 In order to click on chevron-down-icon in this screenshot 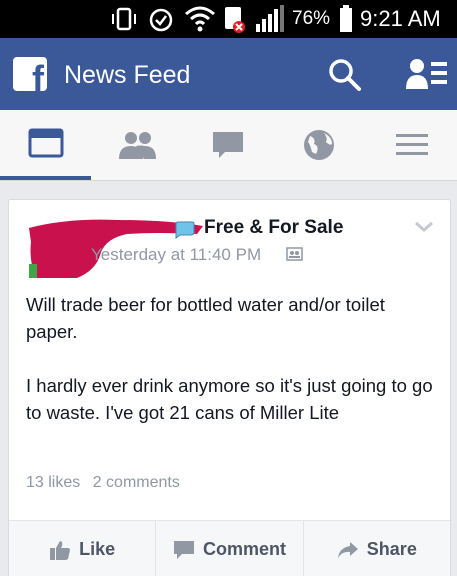, I will do `click(424, 227)`.